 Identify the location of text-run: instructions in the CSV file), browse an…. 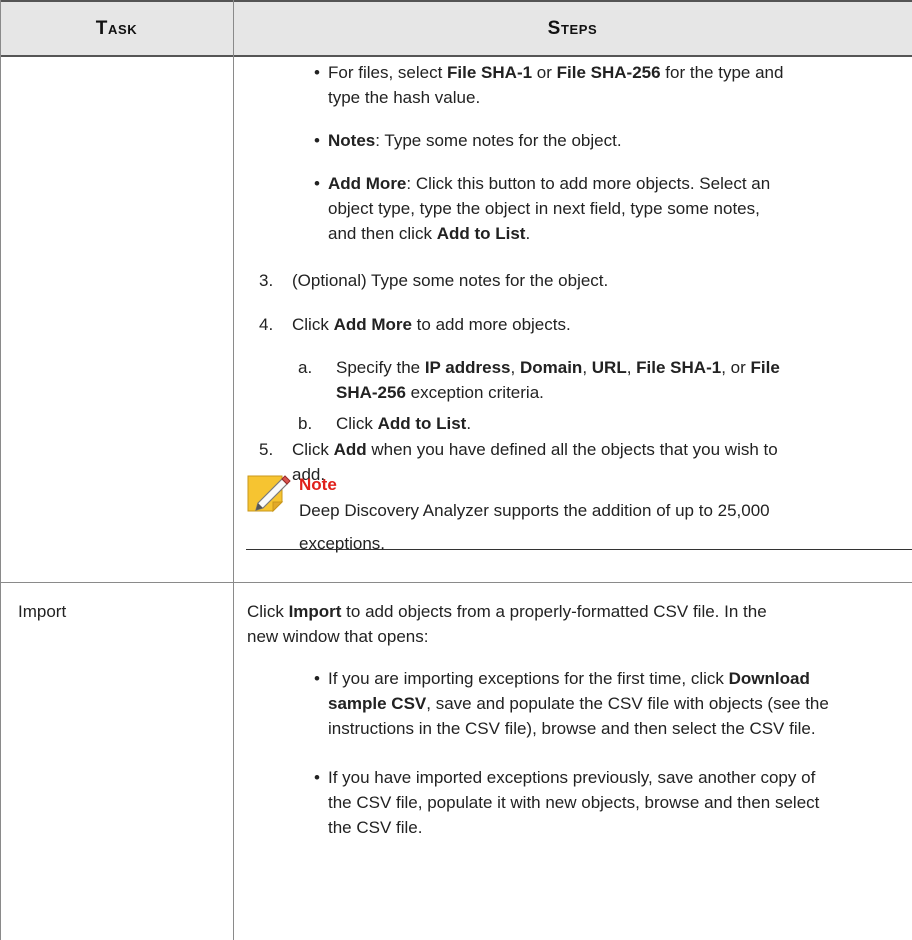
(572, 728).